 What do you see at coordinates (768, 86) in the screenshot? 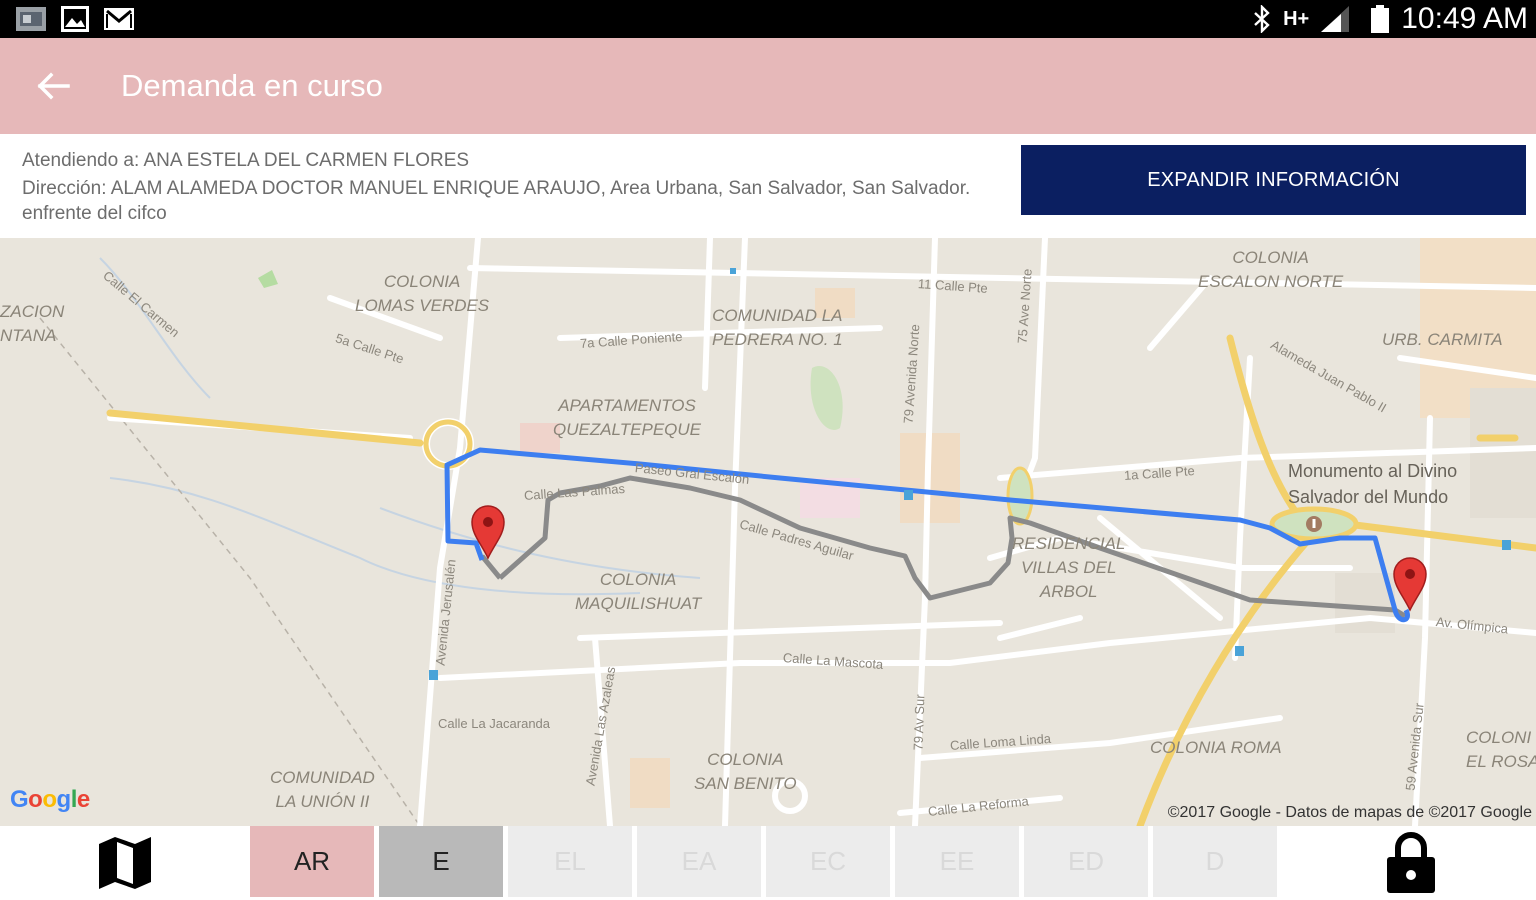
I see `app-bar: Demanda en curso` at bounding box center [768, 86].